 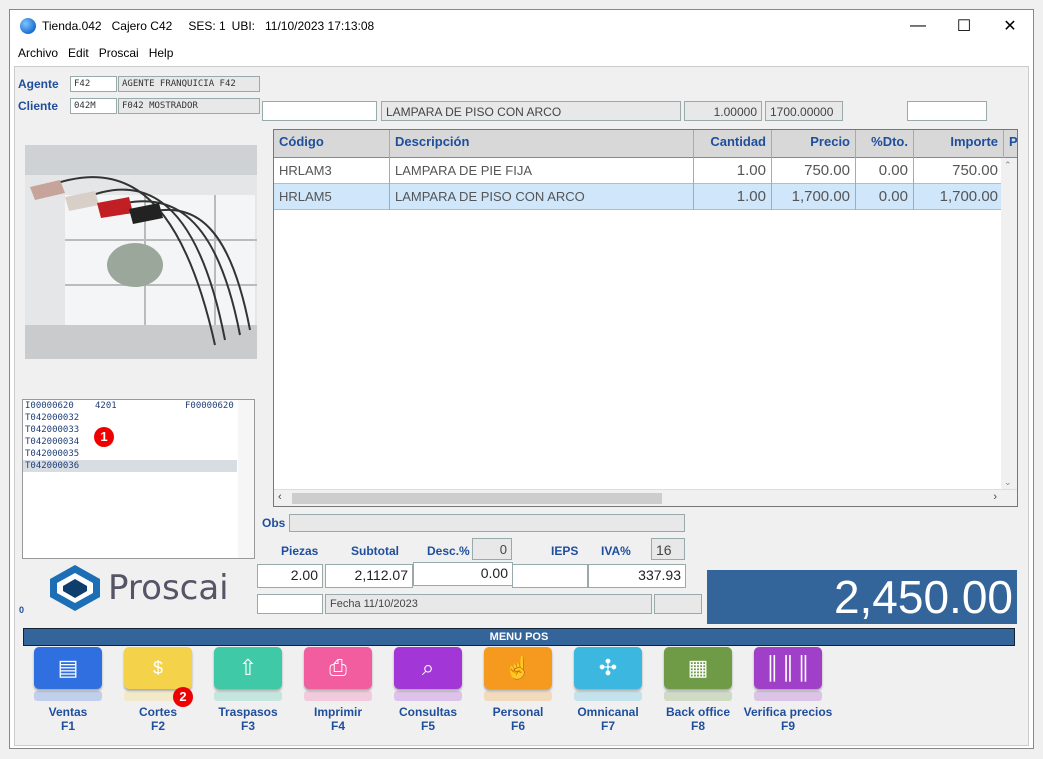 What do you see at coordinates (788, 712) in the screenshot?
I see `verifica-precios-label: Verifica precios` at bounding box center [788, 712].